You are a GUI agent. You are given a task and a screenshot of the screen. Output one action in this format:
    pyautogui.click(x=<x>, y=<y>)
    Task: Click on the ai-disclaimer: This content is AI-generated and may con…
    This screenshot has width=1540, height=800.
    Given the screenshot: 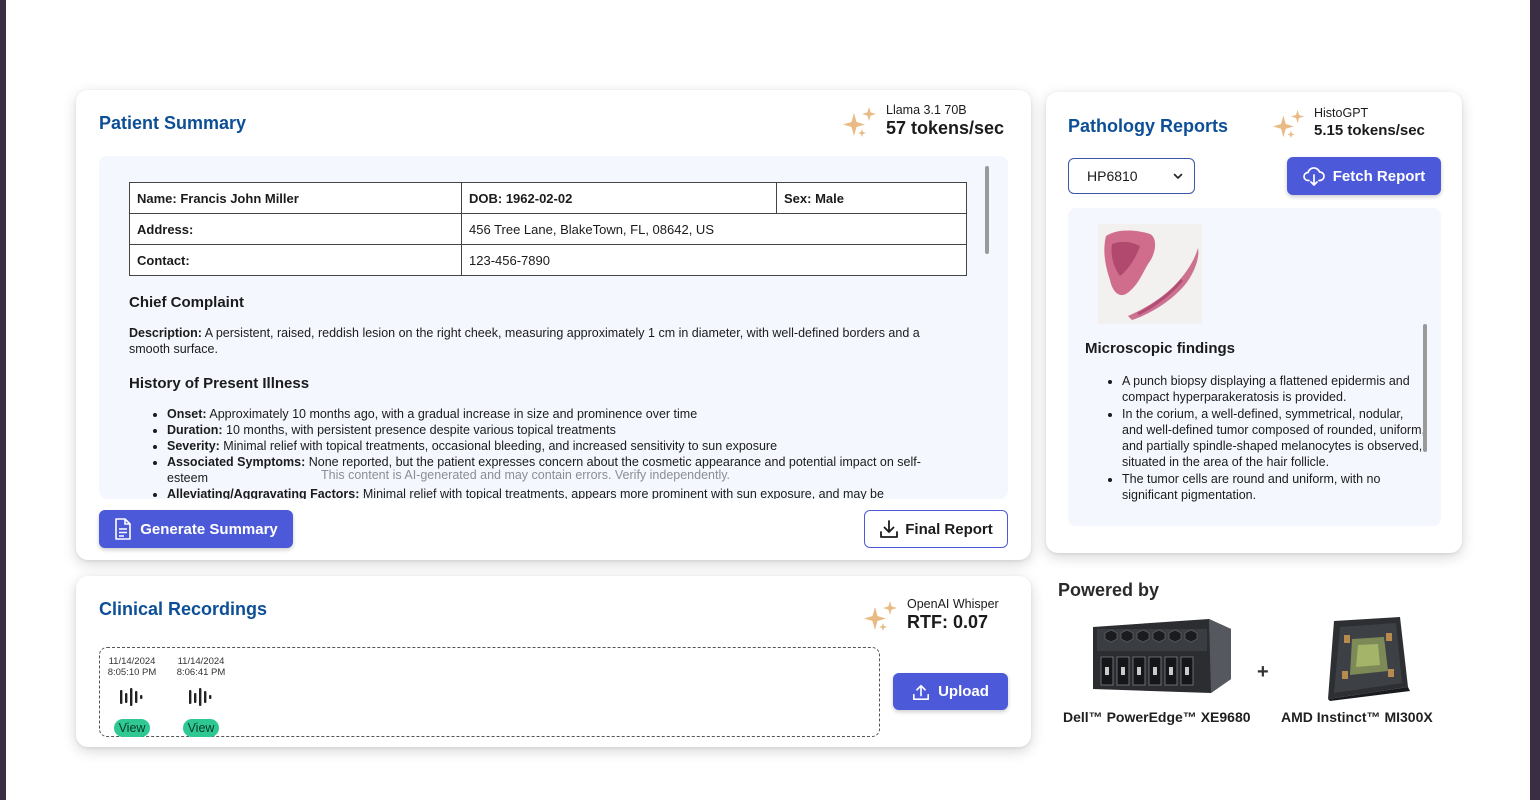 What is the action you would take?
    pyautogui.click(x=526, y=475)
    